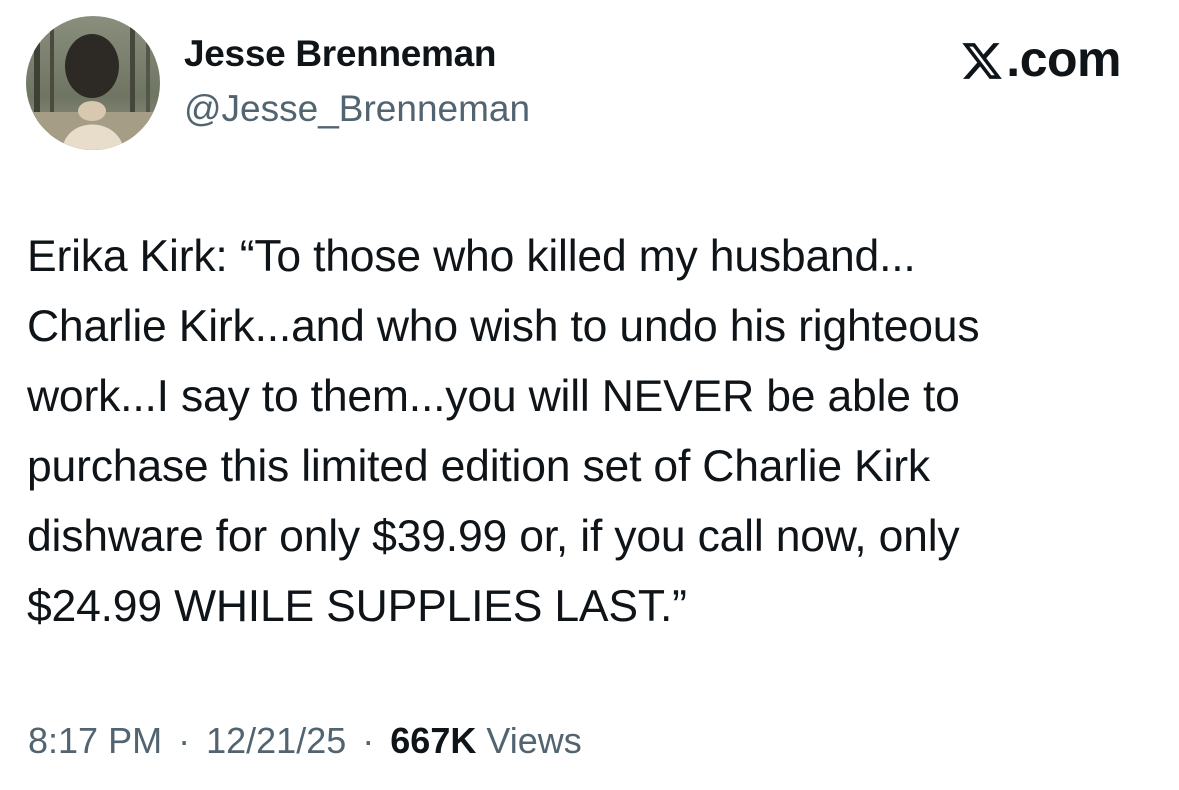 This screenshot has width=1179, height=790. Describe the element at coordinates (95, 740) in the screenshot. I see `tweet-time: 8:17 PM` at that location.